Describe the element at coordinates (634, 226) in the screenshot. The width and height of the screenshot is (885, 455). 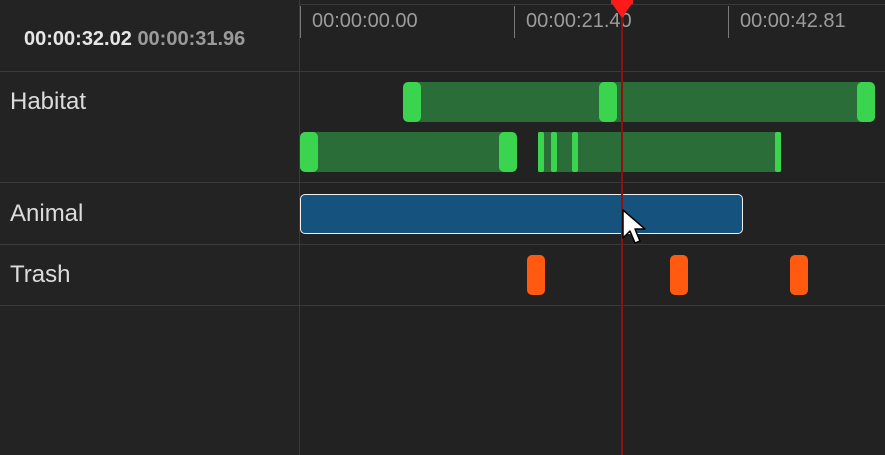
I see `mouse-pointer-icon` at that location.